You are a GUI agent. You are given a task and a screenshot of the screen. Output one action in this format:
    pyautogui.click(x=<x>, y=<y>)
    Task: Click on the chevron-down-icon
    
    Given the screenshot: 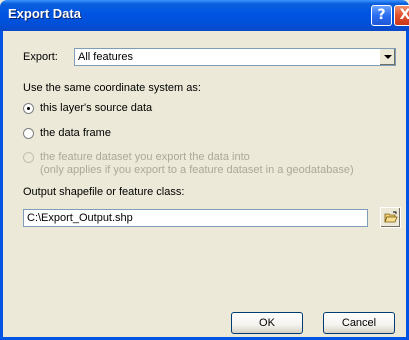 What is the action you would take?
    pyautogui.click(x=387, y=57)
    